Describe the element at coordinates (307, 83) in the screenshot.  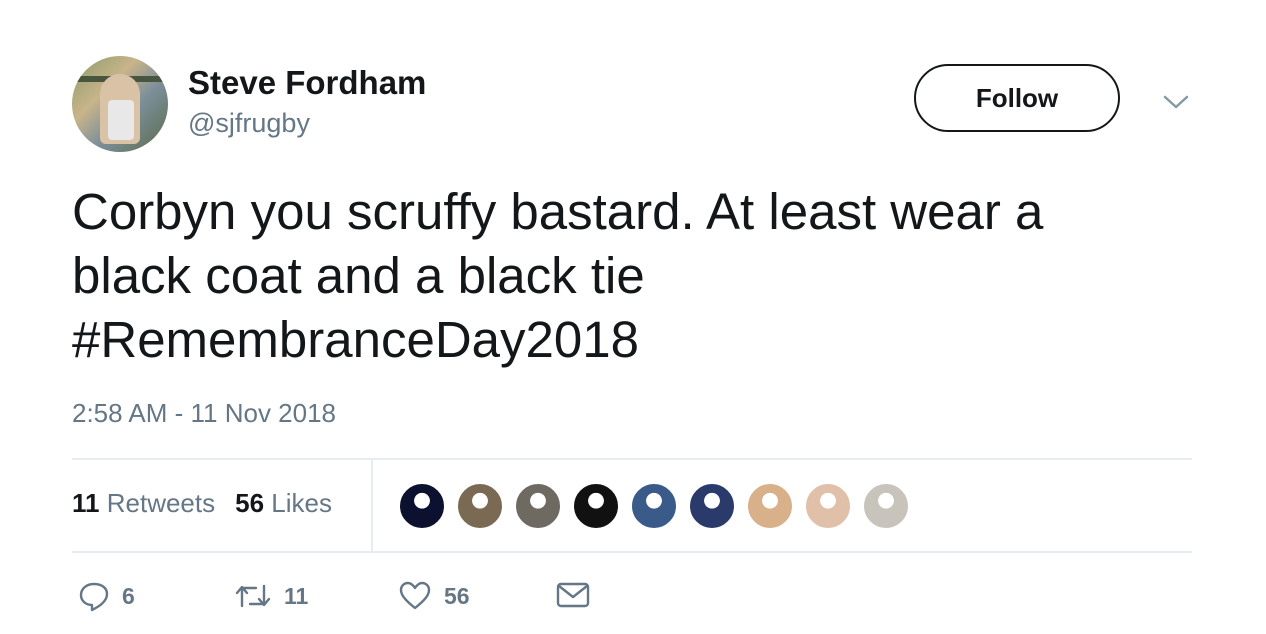
I see `user-name: Steve Fordham` at that location.